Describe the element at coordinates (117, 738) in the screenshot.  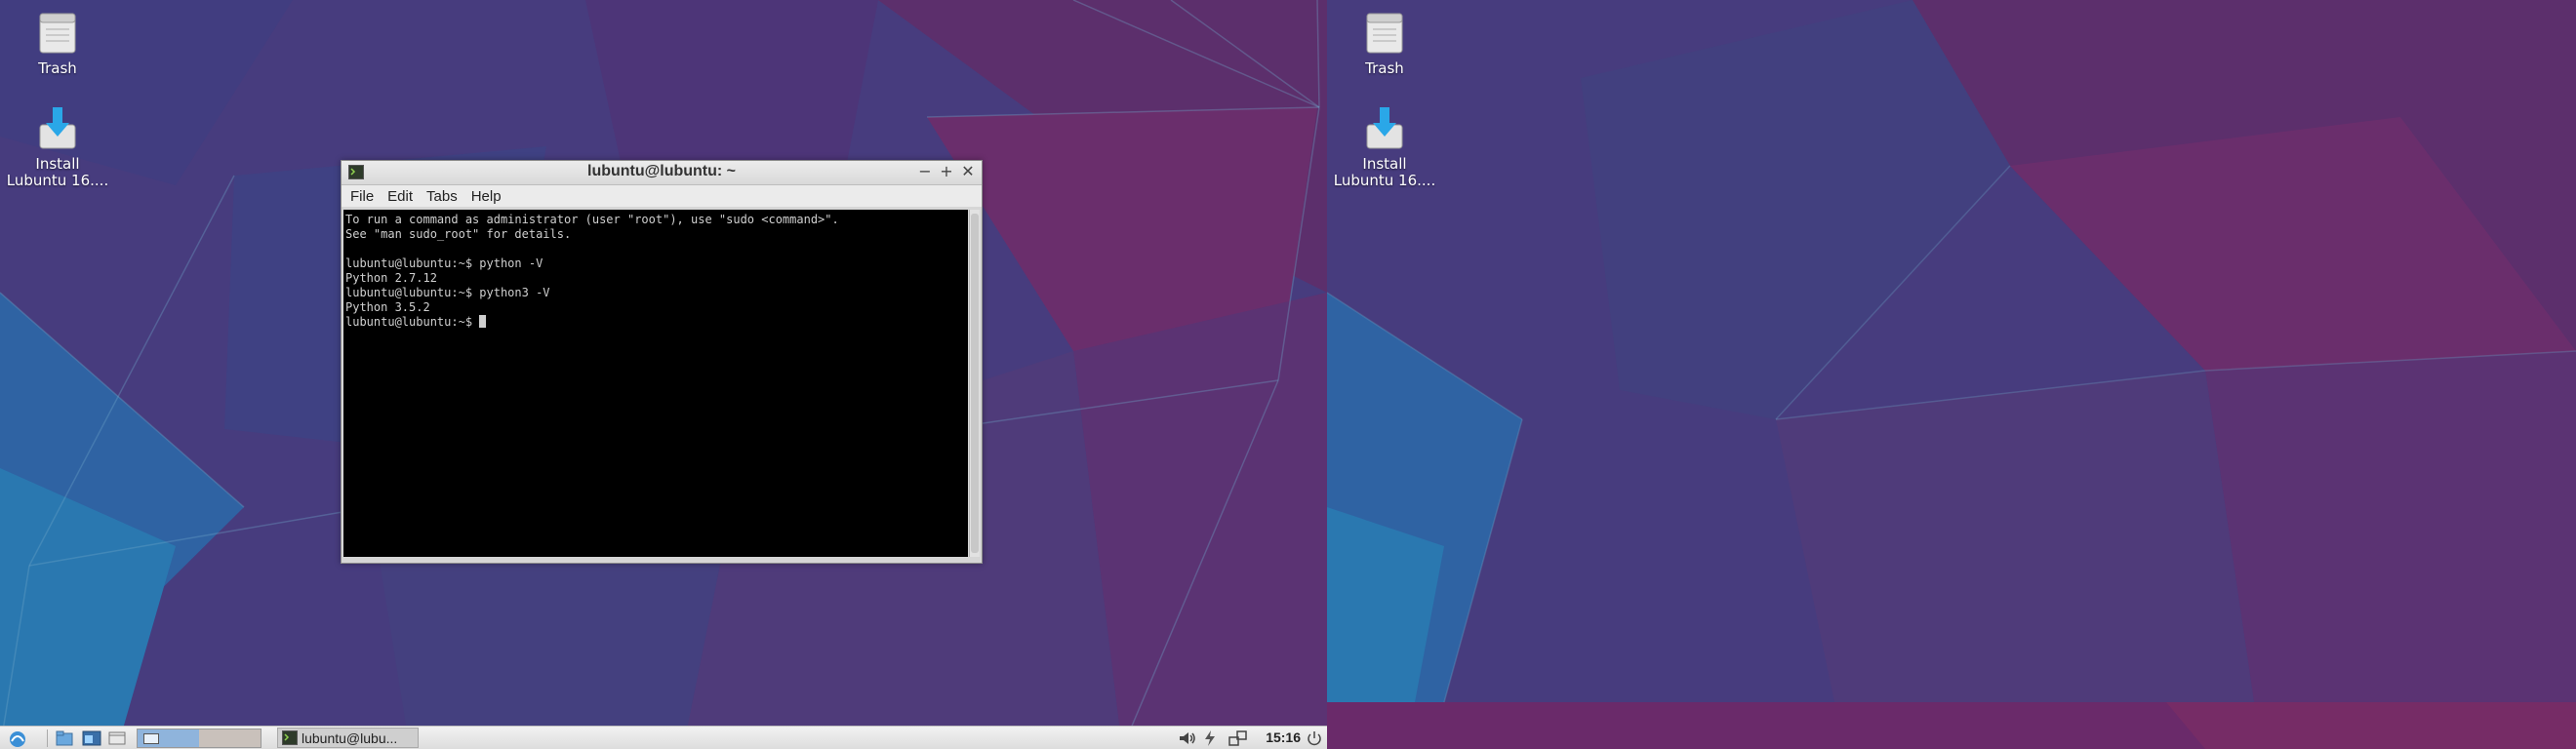
I see `show-desktop-icon` at that location.